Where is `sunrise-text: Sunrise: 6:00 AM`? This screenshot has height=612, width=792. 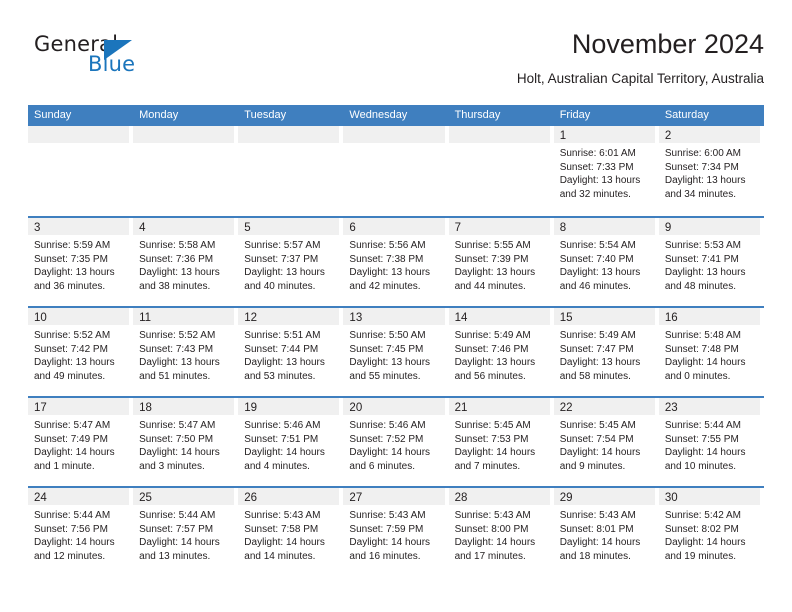 sunrise-text: Sunrise: 6:00 AM is located at coordinates (702, 153).